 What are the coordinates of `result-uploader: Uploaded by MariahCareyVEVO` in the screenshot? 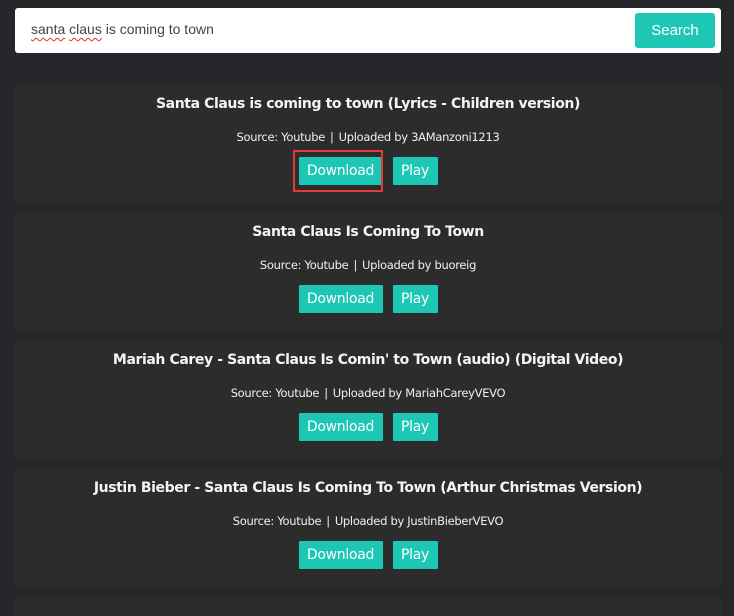 It's located at (419, 393).